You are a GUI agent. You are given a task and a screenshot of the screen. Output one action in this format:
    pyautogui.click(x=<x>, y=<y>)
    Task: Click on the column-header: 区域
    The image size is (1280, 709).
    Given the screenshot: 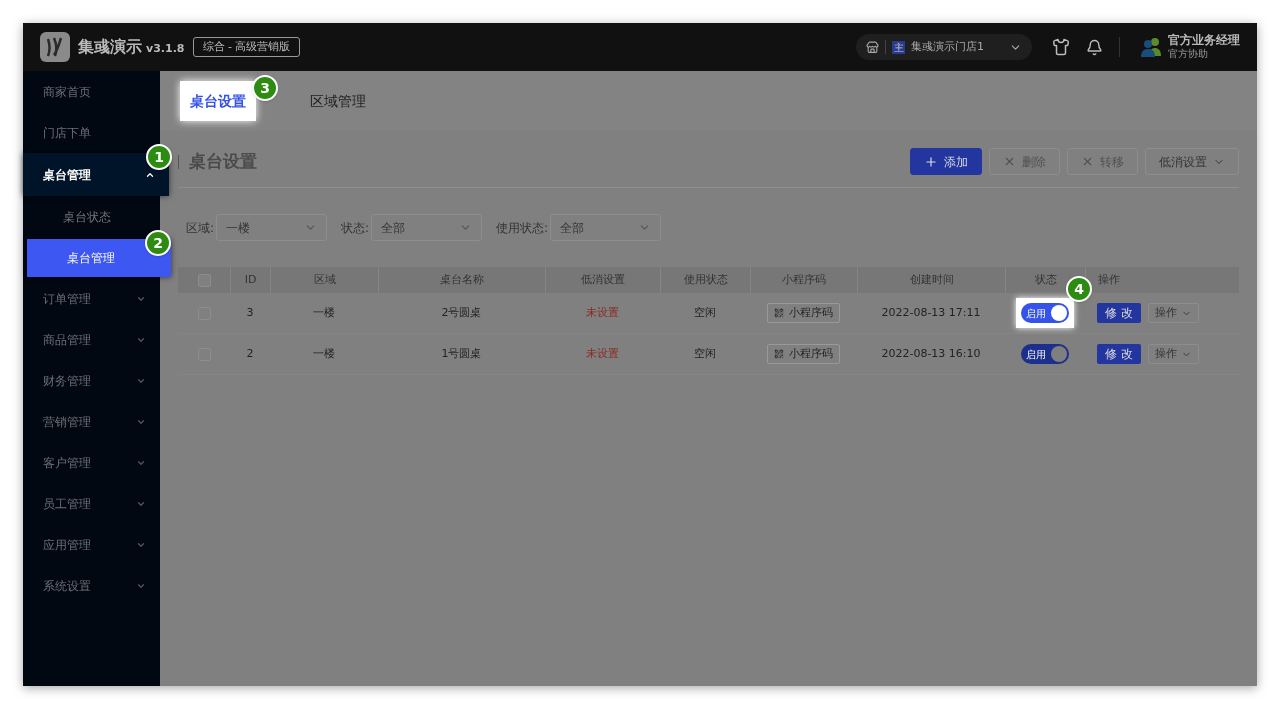 What is the action you would take?
    pyautogui.click(x=324, y=280)
    